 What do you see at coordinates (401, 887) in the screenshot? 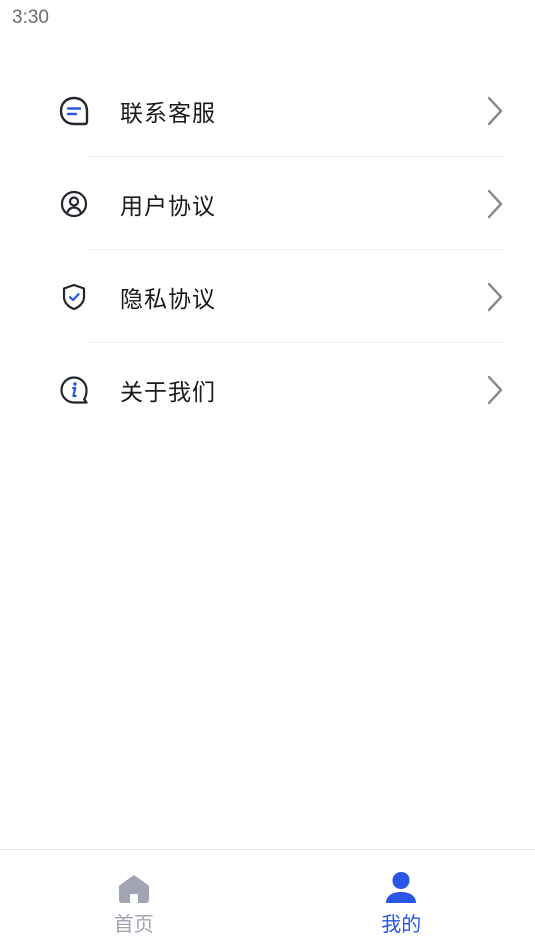
I see `user-icon` at bounding box center [401, 887].